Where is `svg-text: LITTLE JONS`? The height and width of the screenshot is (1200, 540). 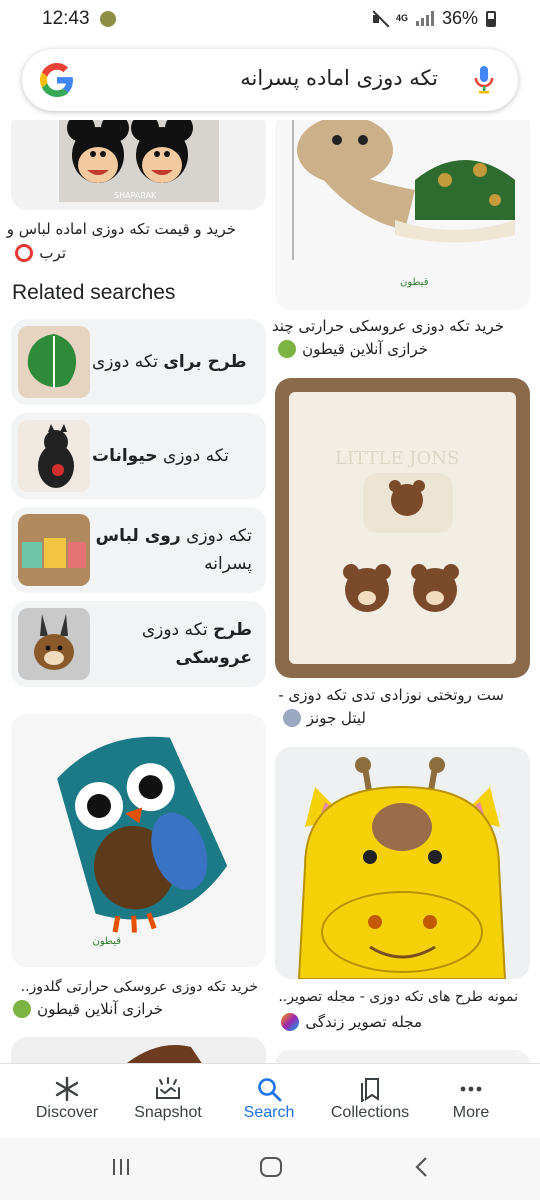 svg-text: LITTLE JONS is located at coordinates (397, 458).